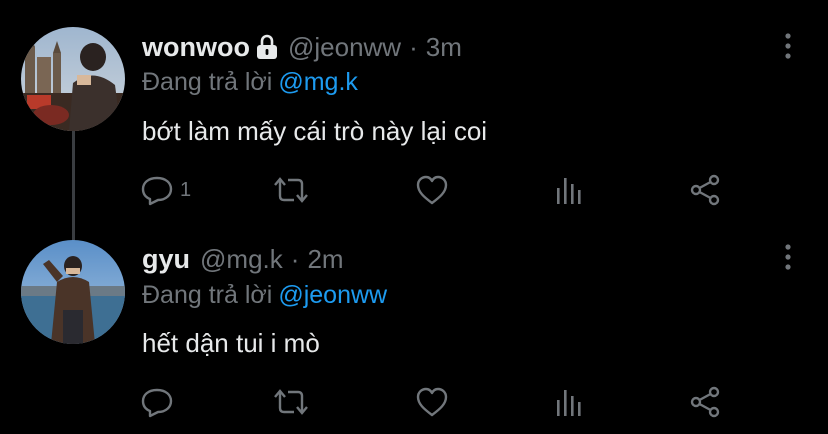  I want to click on tweet-actions: 1, so click(440, 190).